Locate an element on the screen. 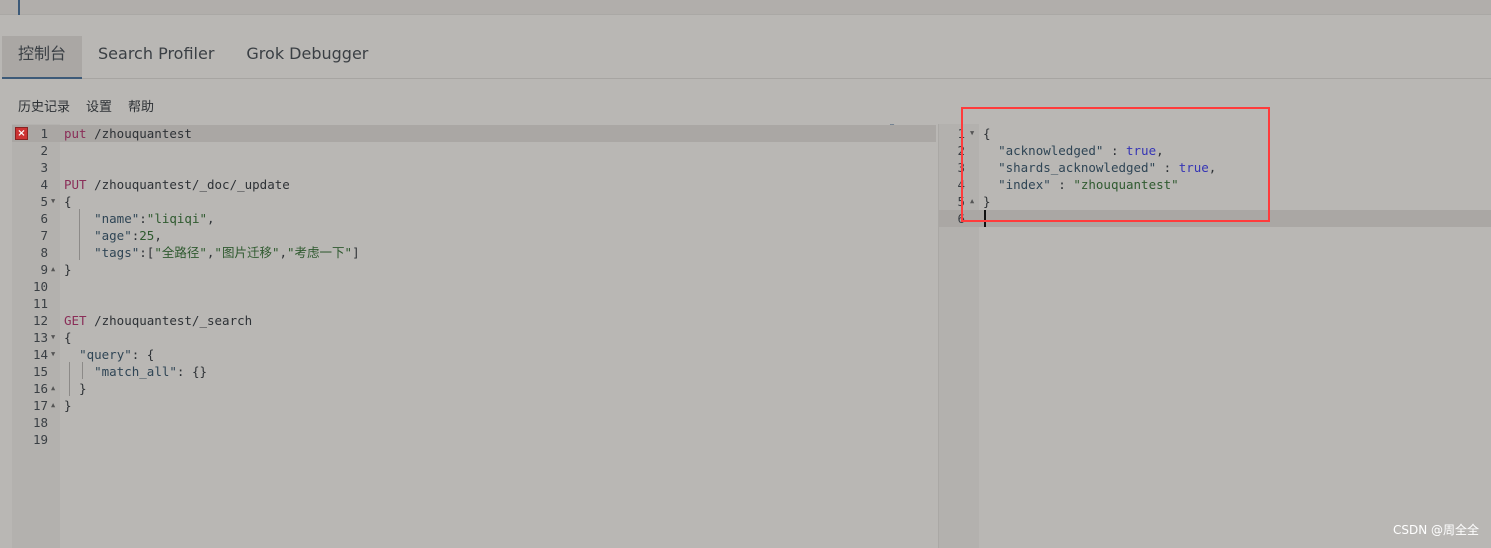 This screenshot has width=1491, height=548. code-line: 13 ▼ { is located at coordinates (474, 337).